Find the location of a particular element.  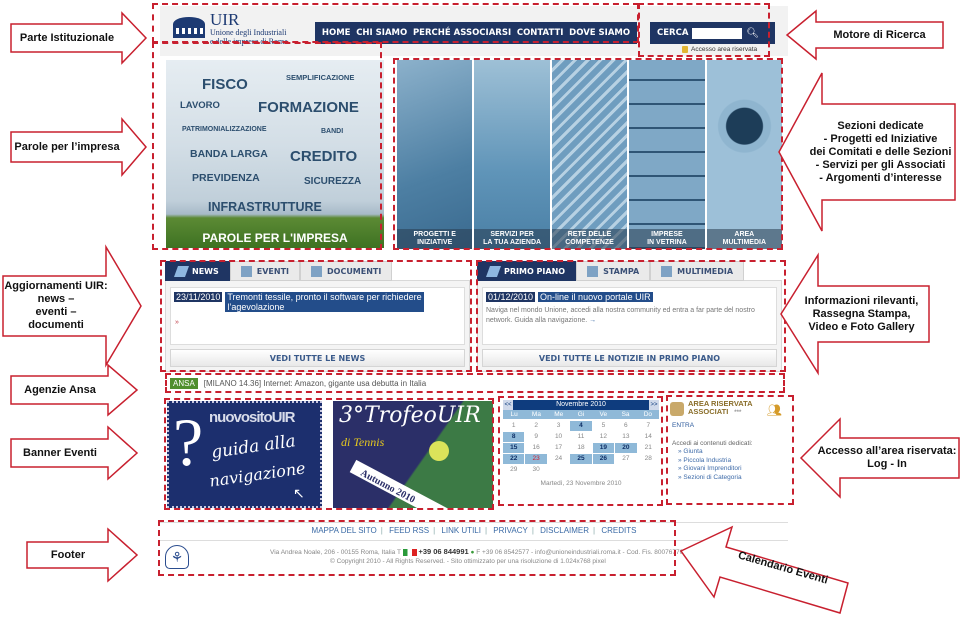

next-arrow-icon: » is located at coordinates (177, 322).